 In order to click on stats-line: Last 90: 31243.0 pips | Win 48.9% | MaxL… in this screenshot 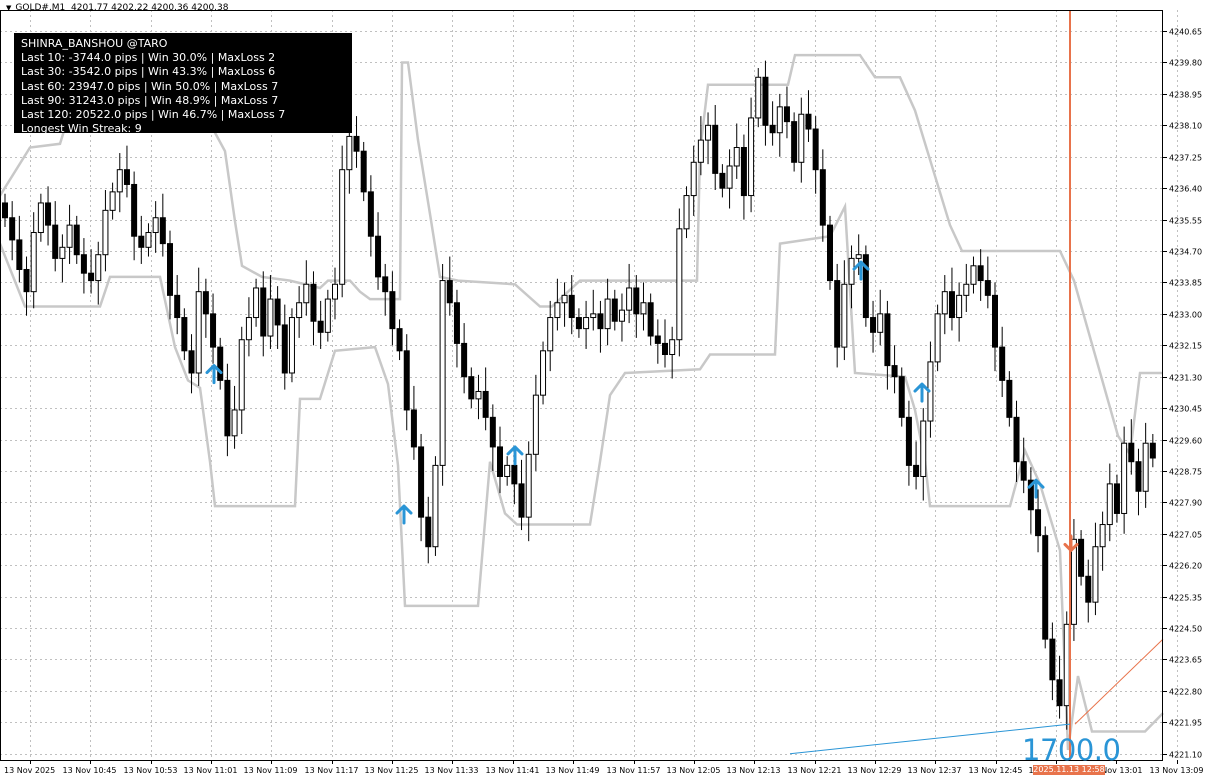, I will do `click(150, 100)`.